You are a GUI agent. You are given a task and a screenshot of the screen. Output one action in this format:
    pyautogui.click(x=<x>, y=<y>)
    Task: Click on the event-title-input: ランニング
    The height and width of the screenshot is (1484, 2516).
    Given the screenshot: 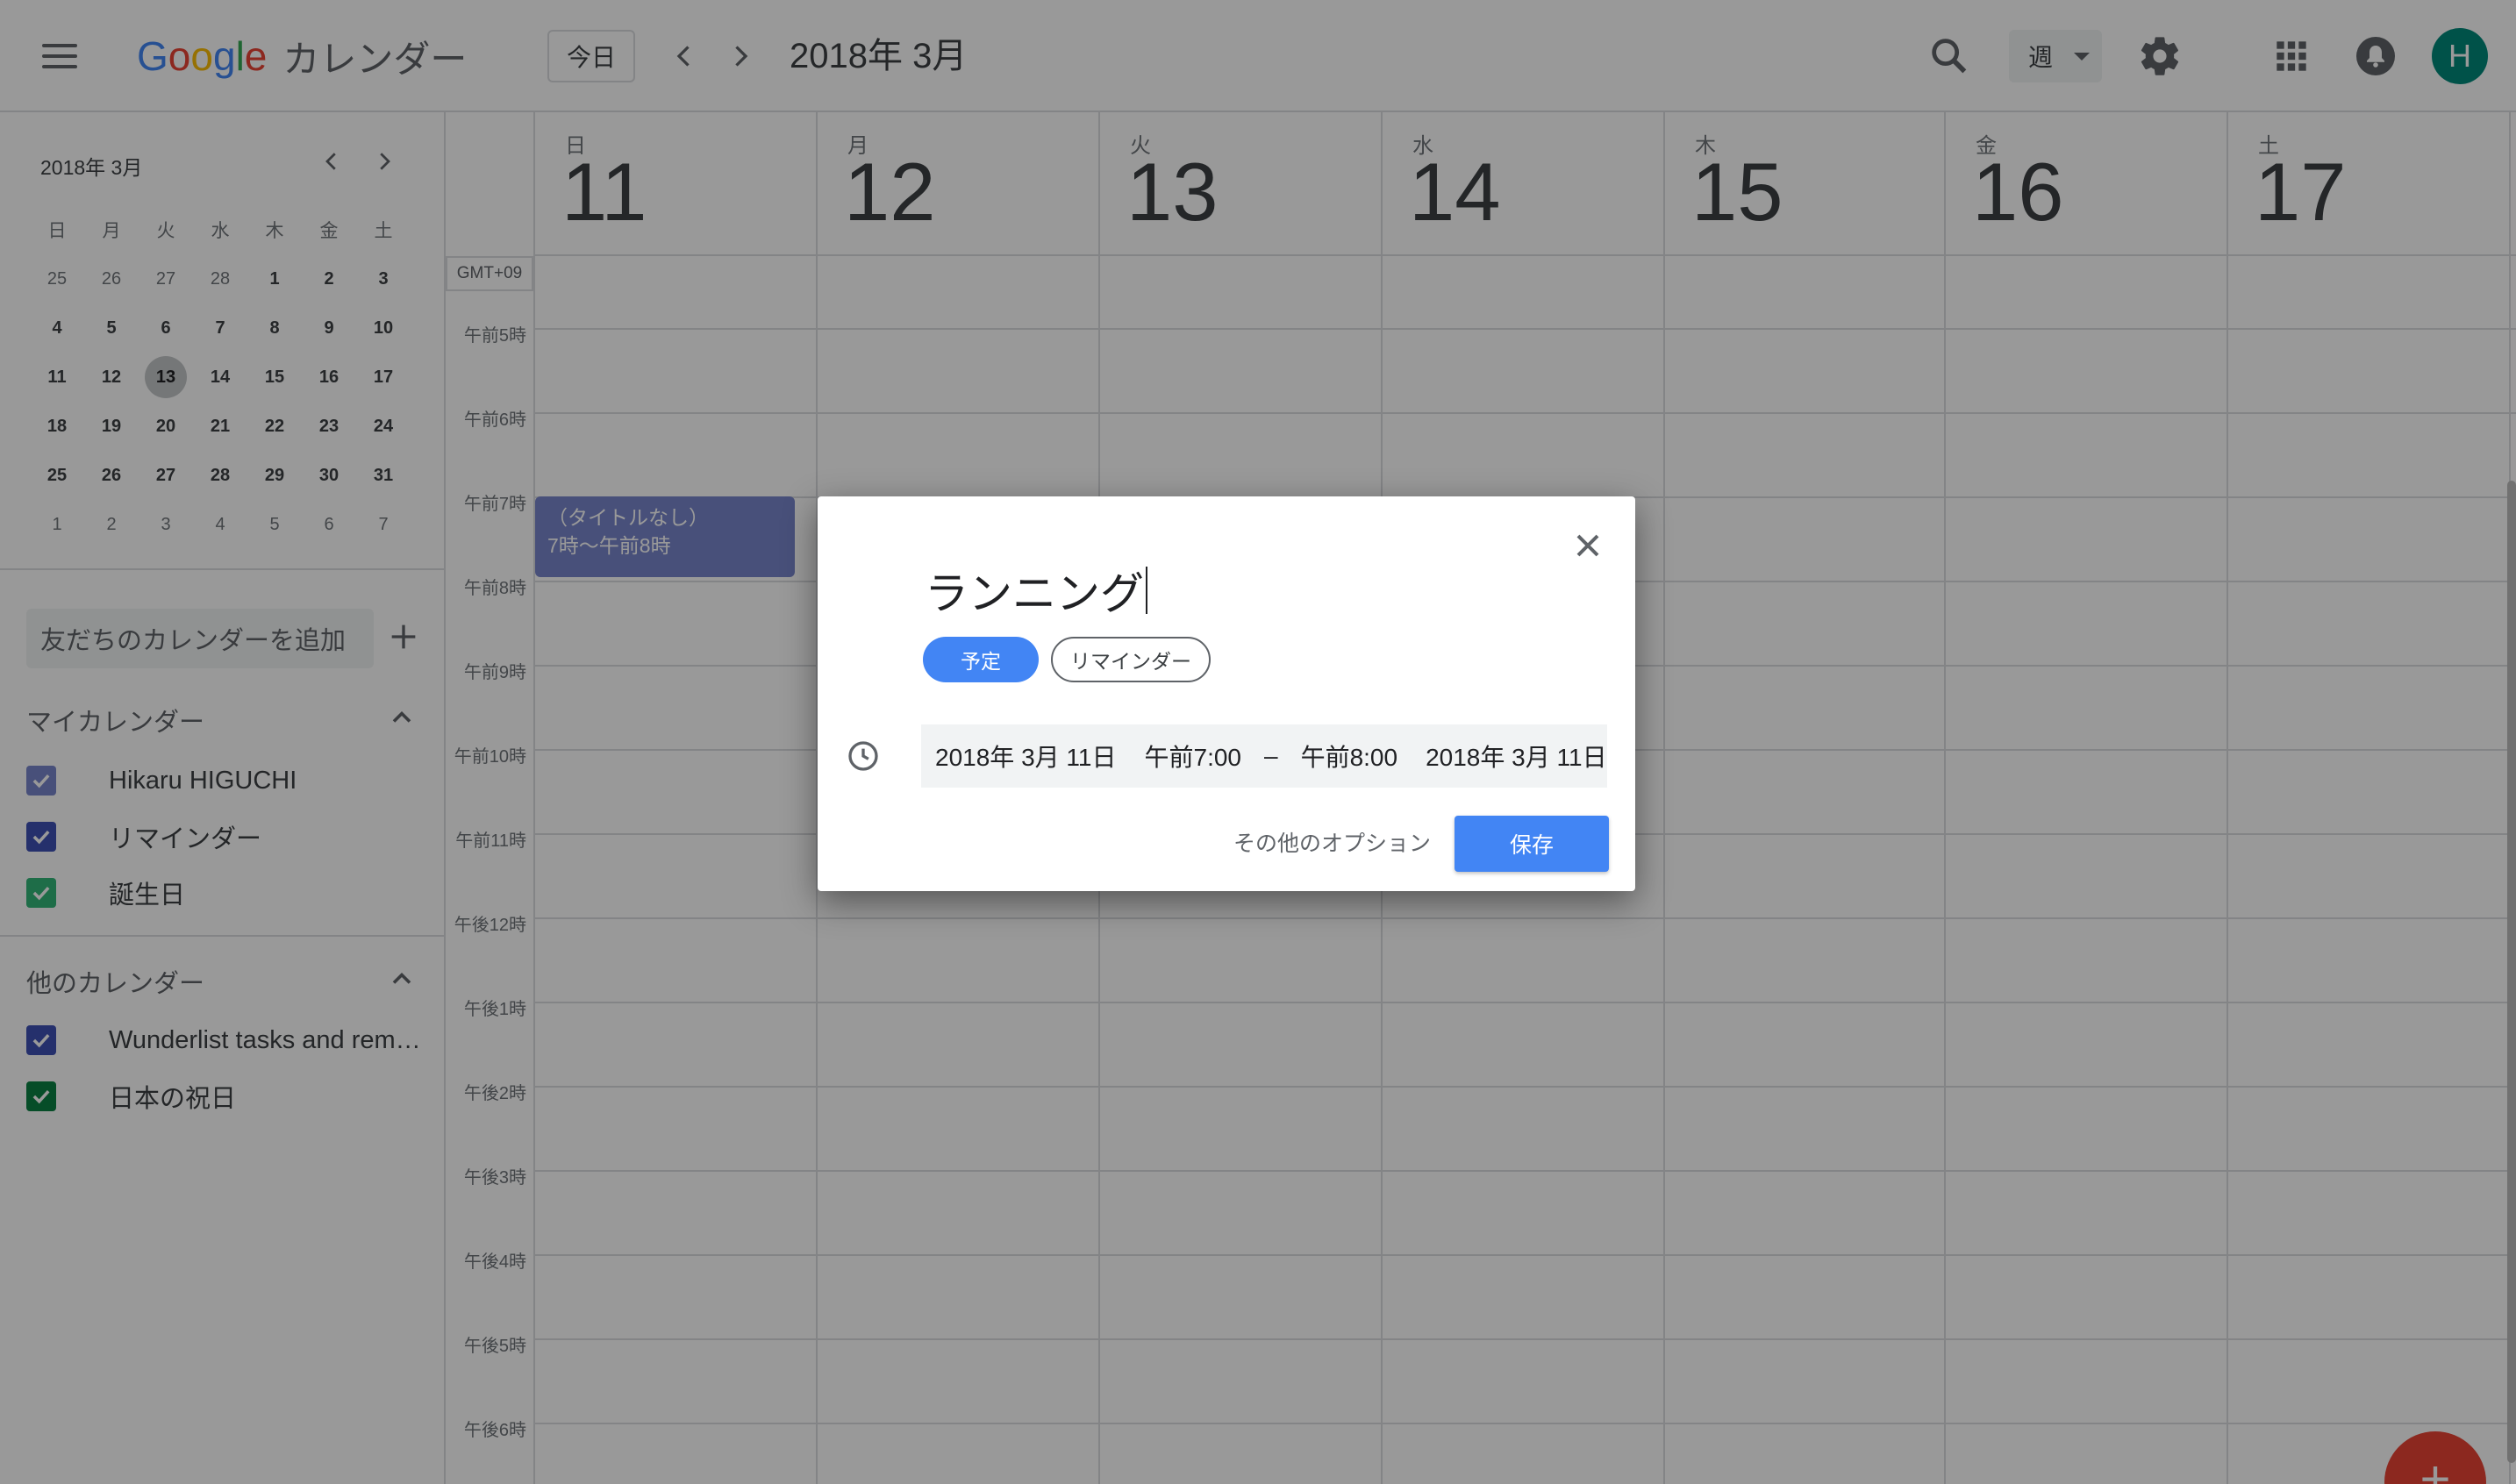 What is the action you would take?
    pyautogui.click(x=1240, y=590)
    